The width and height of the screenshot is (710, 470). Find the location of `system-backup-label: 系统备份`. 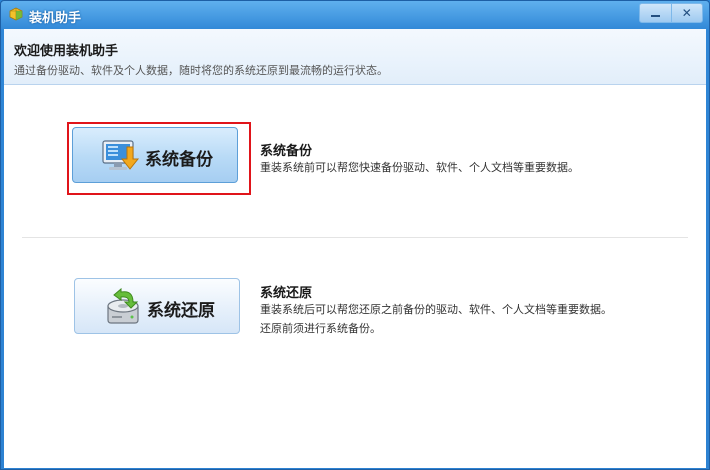

system-backup-label: 系统备份 is located at coordinates (179, 160).